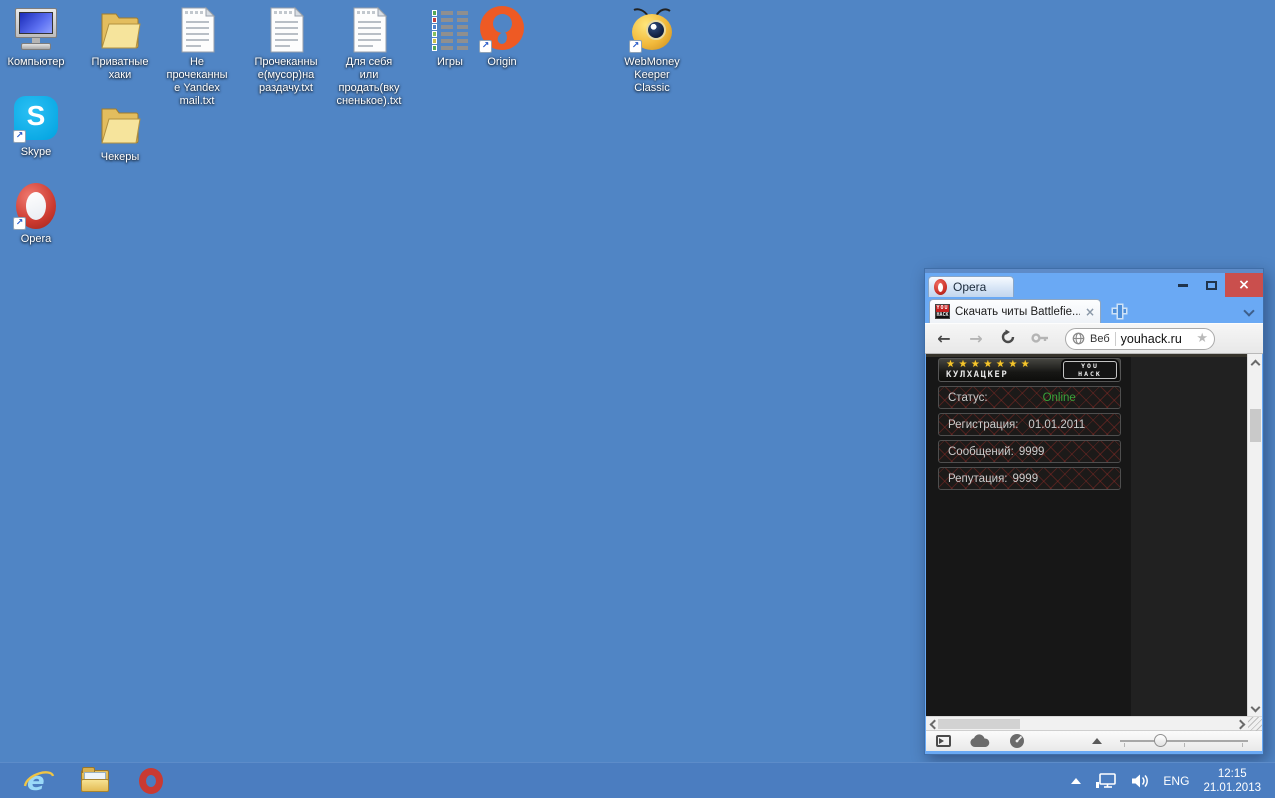 This screenshot has width=1275, height=798. I want to click on tab-close-icon: ×, so click(1090, 312).